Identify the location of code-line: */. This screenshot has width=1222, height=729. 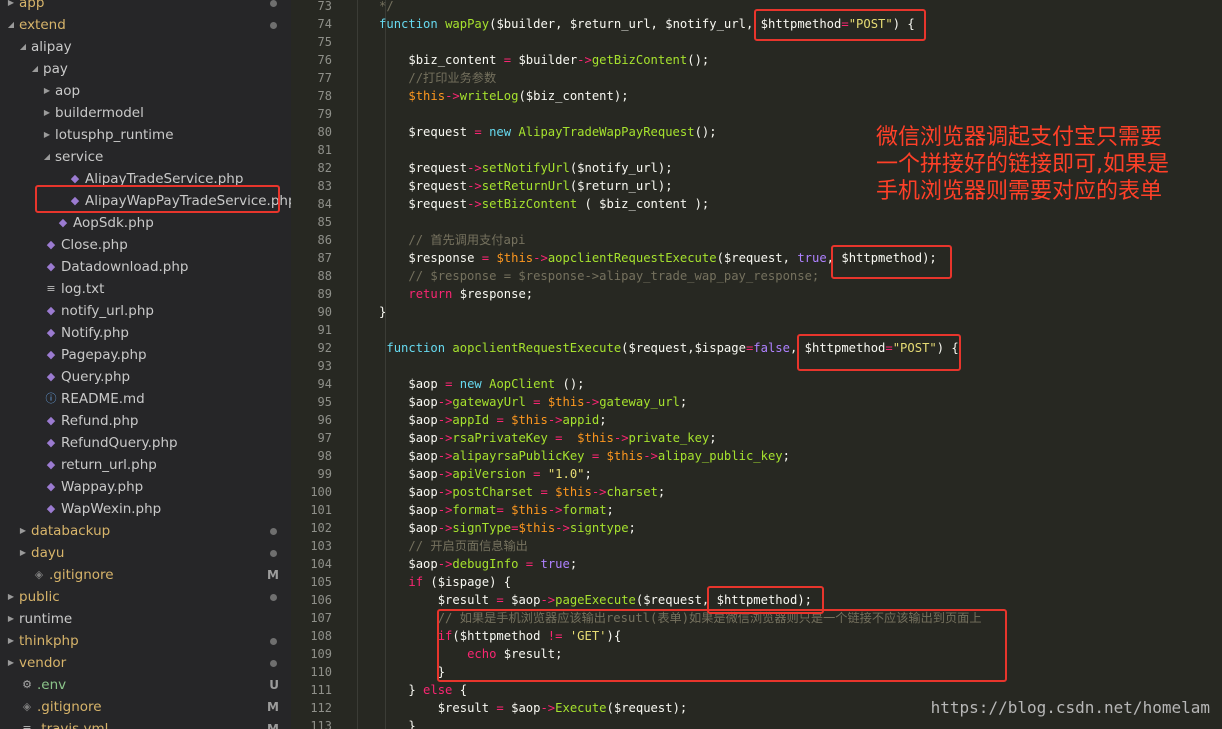
(375, 7).